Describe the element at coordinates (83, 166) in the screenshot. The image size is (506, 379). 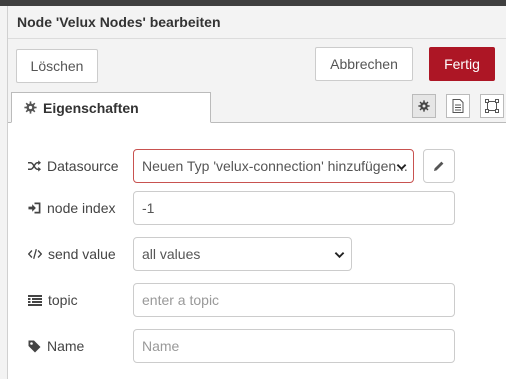
I see `datasource-label: Datasource` at that location.